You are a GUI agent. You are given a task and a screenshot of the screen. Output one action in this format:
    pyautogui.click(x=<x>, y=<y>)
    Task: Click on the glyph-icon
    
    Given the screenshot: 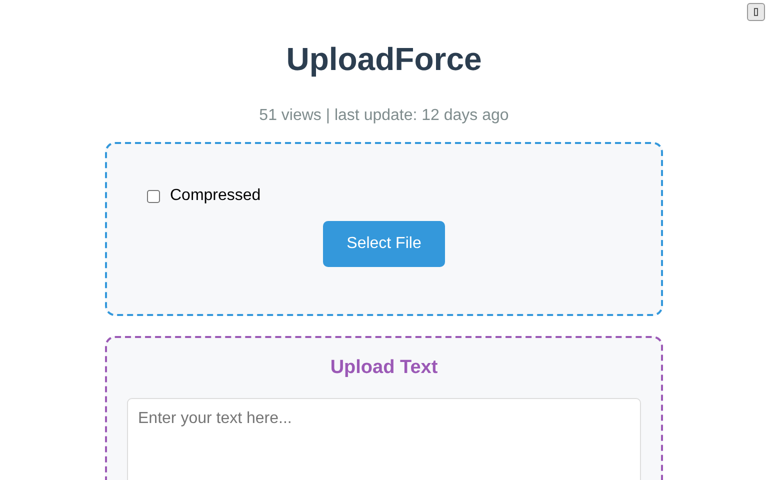 What is the action you would take?
    pyautogui.click(x=756, y=12)
    